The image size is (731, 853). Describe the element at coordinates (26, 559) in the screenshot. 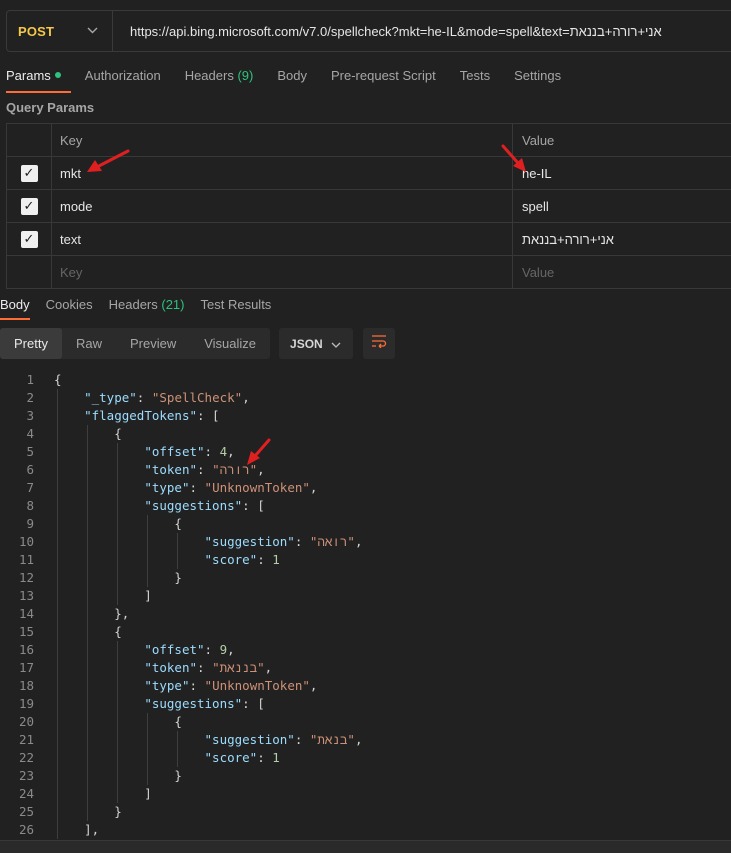

I see `line-number: 11` at that location.